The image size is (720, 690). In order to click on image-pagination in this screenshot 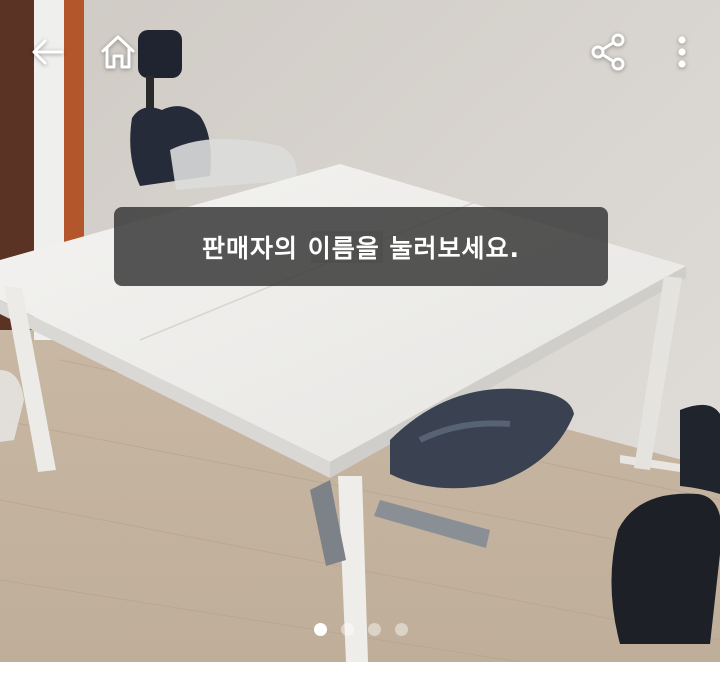, I will do `click(360, 629)`.